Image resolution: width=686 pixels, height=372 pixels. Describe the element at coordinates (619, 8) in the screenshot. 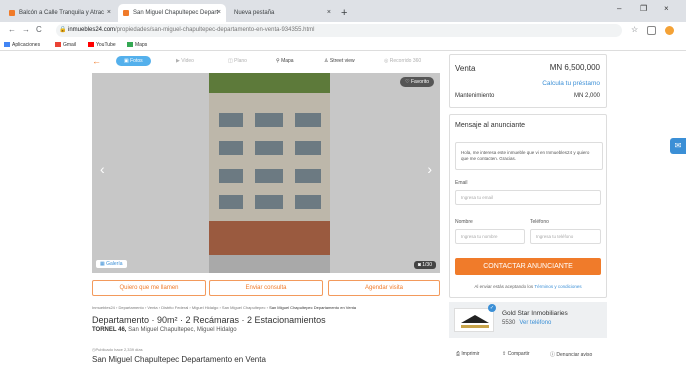

I see `minimize-icon: –` at that location.